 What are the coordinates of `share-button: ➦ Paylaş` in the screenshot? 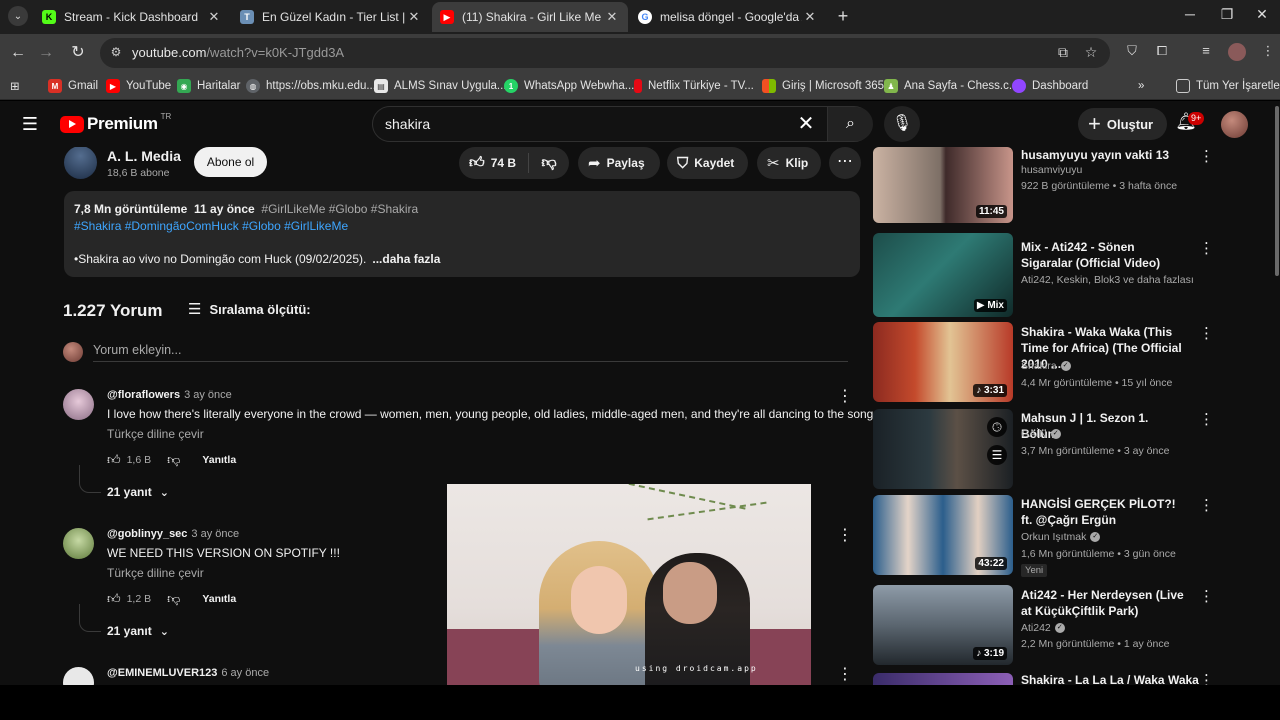 It's located at (619, 163).